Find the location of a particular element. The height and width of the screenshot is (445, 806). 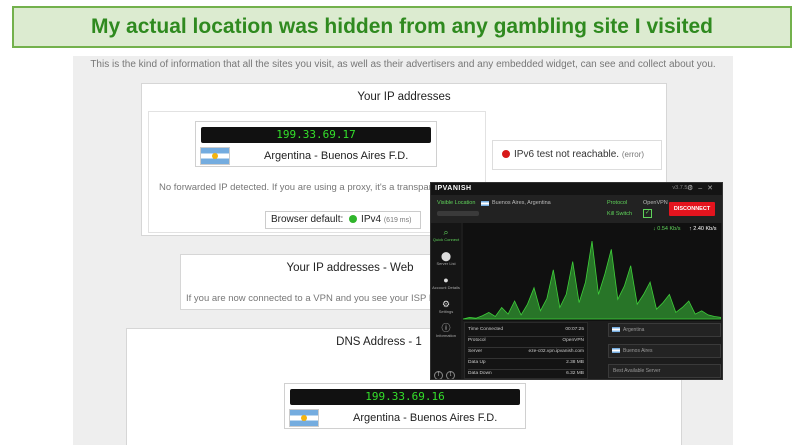

stat-label: Server is located at coordinates (475, 351).